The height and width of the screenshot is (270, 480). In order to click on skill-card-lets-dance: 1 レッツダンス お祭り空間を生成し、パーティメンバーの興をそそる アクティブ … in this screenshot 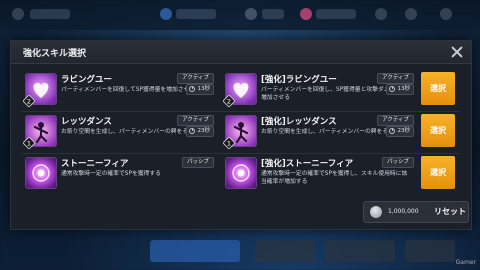, I will do `click(121, 132)`.